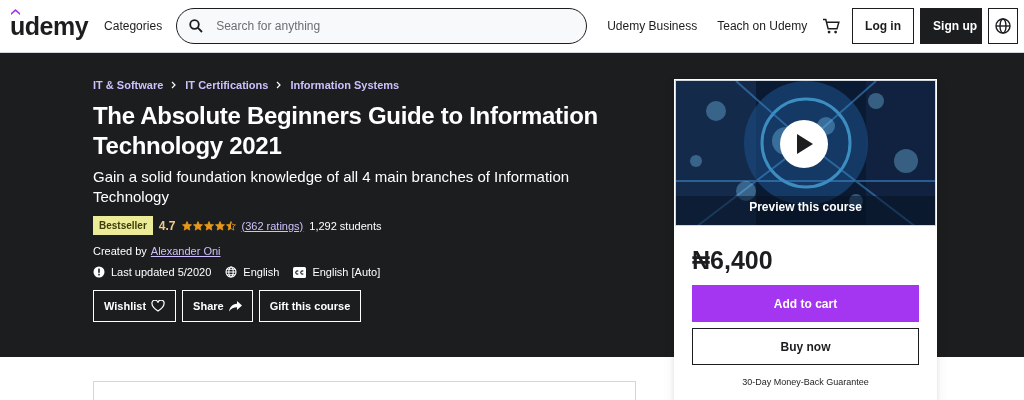  I want to click on logo: udemy, so click(49, 26).